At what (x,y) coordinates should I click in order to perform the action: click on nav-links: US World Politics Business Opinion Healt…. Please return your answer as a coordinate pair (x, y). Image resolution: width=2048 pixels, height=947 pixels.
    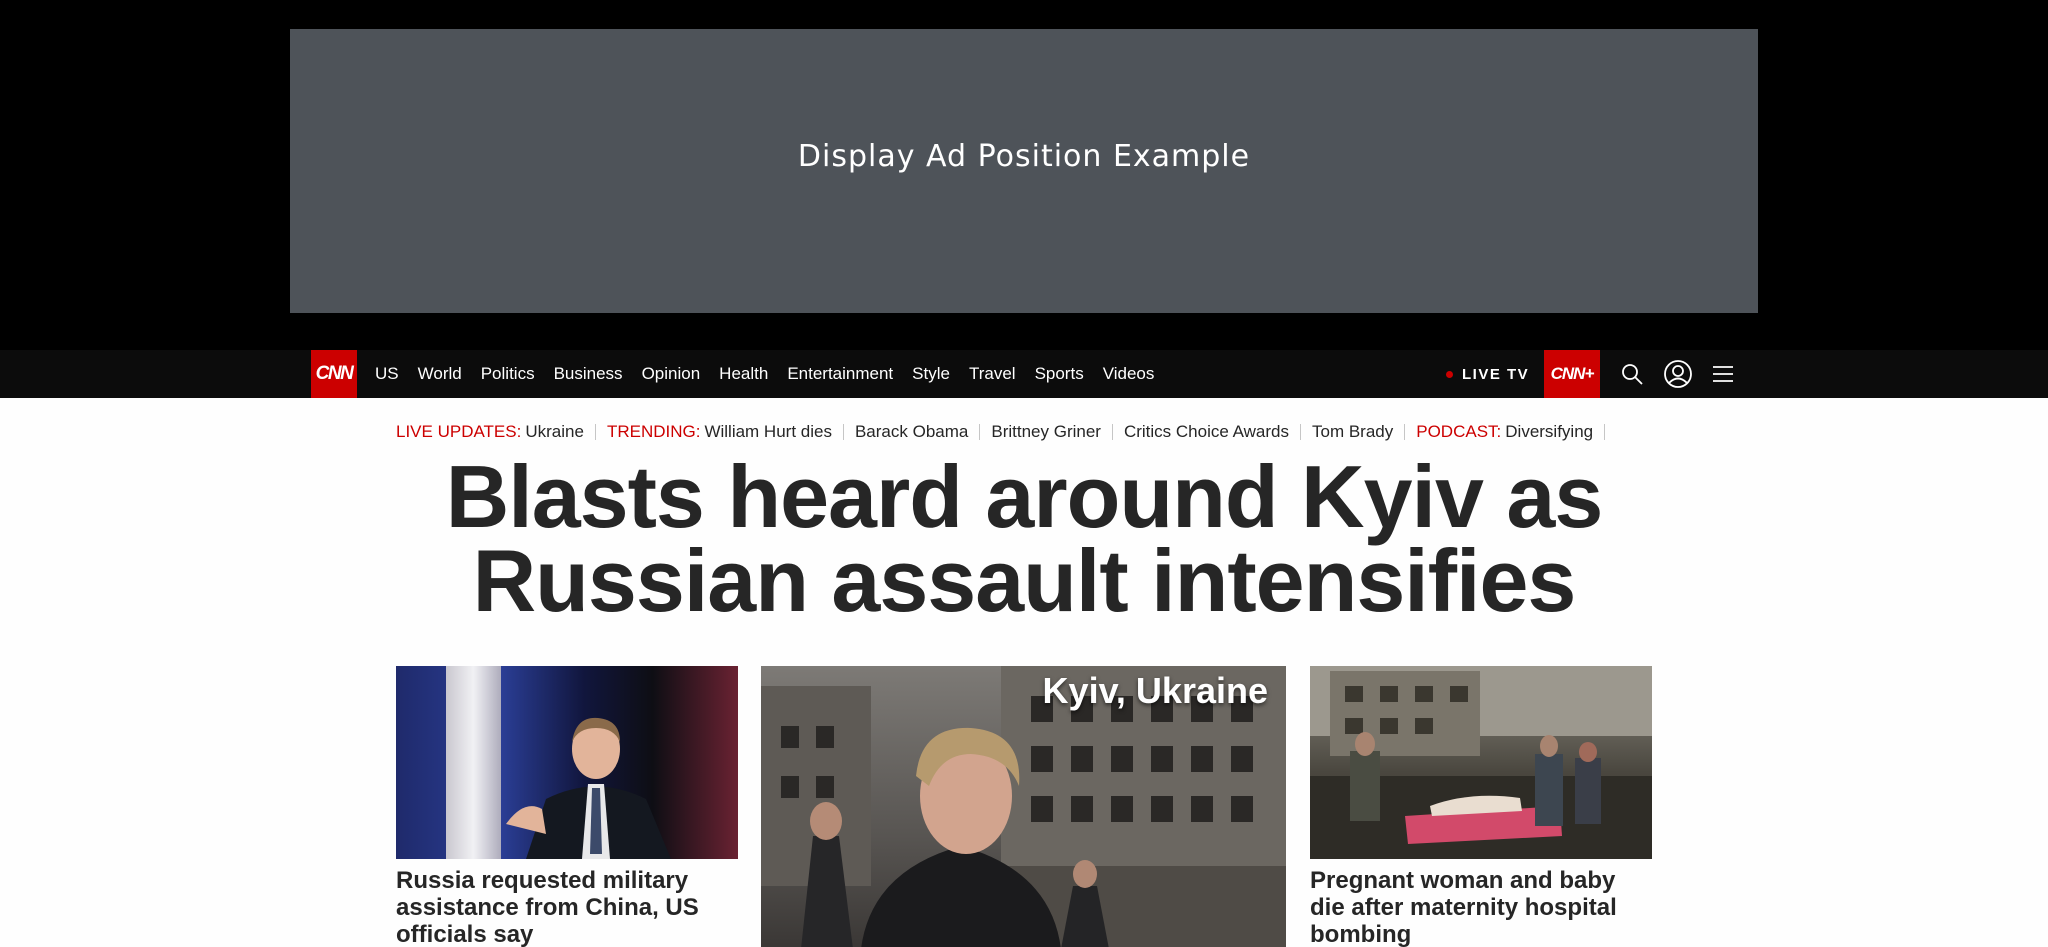
    Looking at the image, I should click on (774, 374).